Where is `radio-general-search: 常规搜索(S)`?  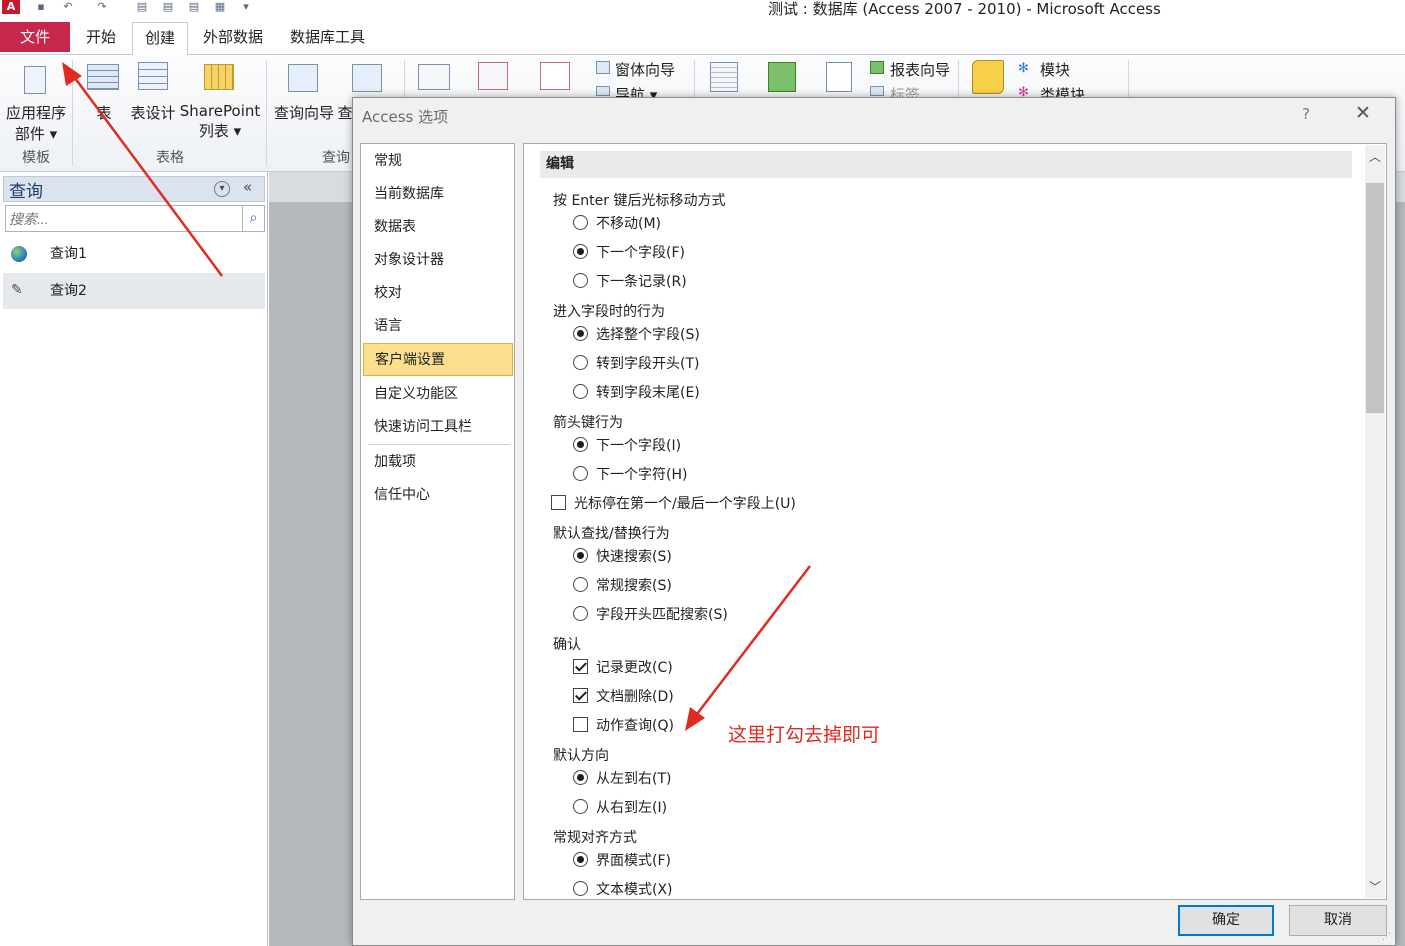 radio-general-search: 常规搜索(S) is located at coordinates (622, 586).